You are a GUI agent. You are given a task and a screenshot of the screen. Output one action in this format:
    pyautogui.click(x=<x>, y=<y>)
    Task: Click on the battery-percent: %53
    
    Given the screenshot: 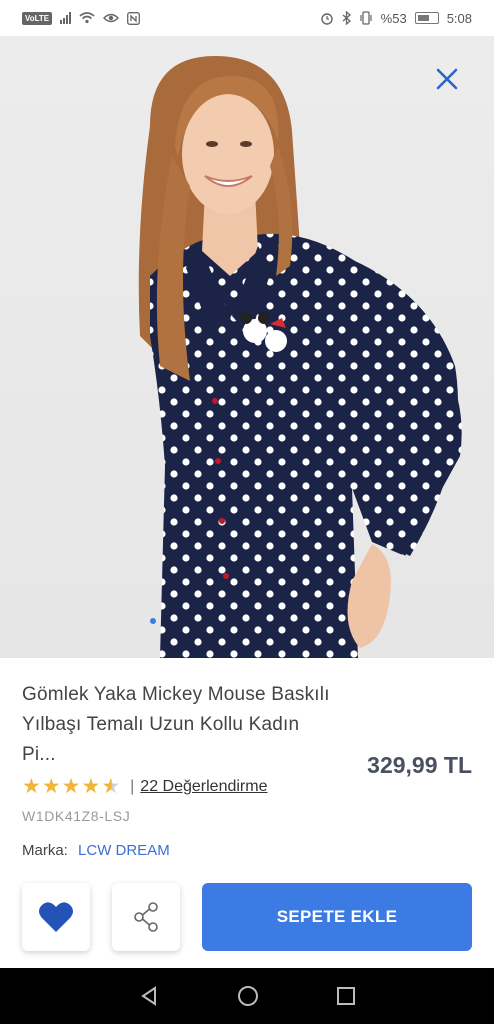 What is the action you would take?
    pyautogui.click(x=393, y=18)
    